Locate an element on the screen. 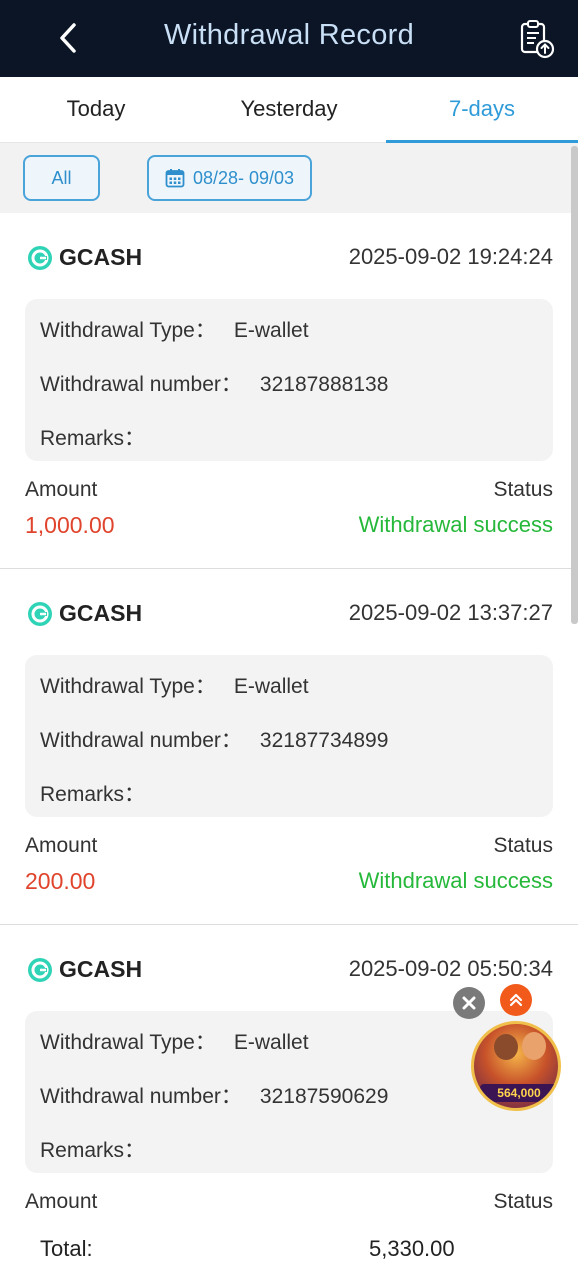 This screenshot has width=578, height=1280. amount-value: 1,000.00 is located at coordinates (70, 525).